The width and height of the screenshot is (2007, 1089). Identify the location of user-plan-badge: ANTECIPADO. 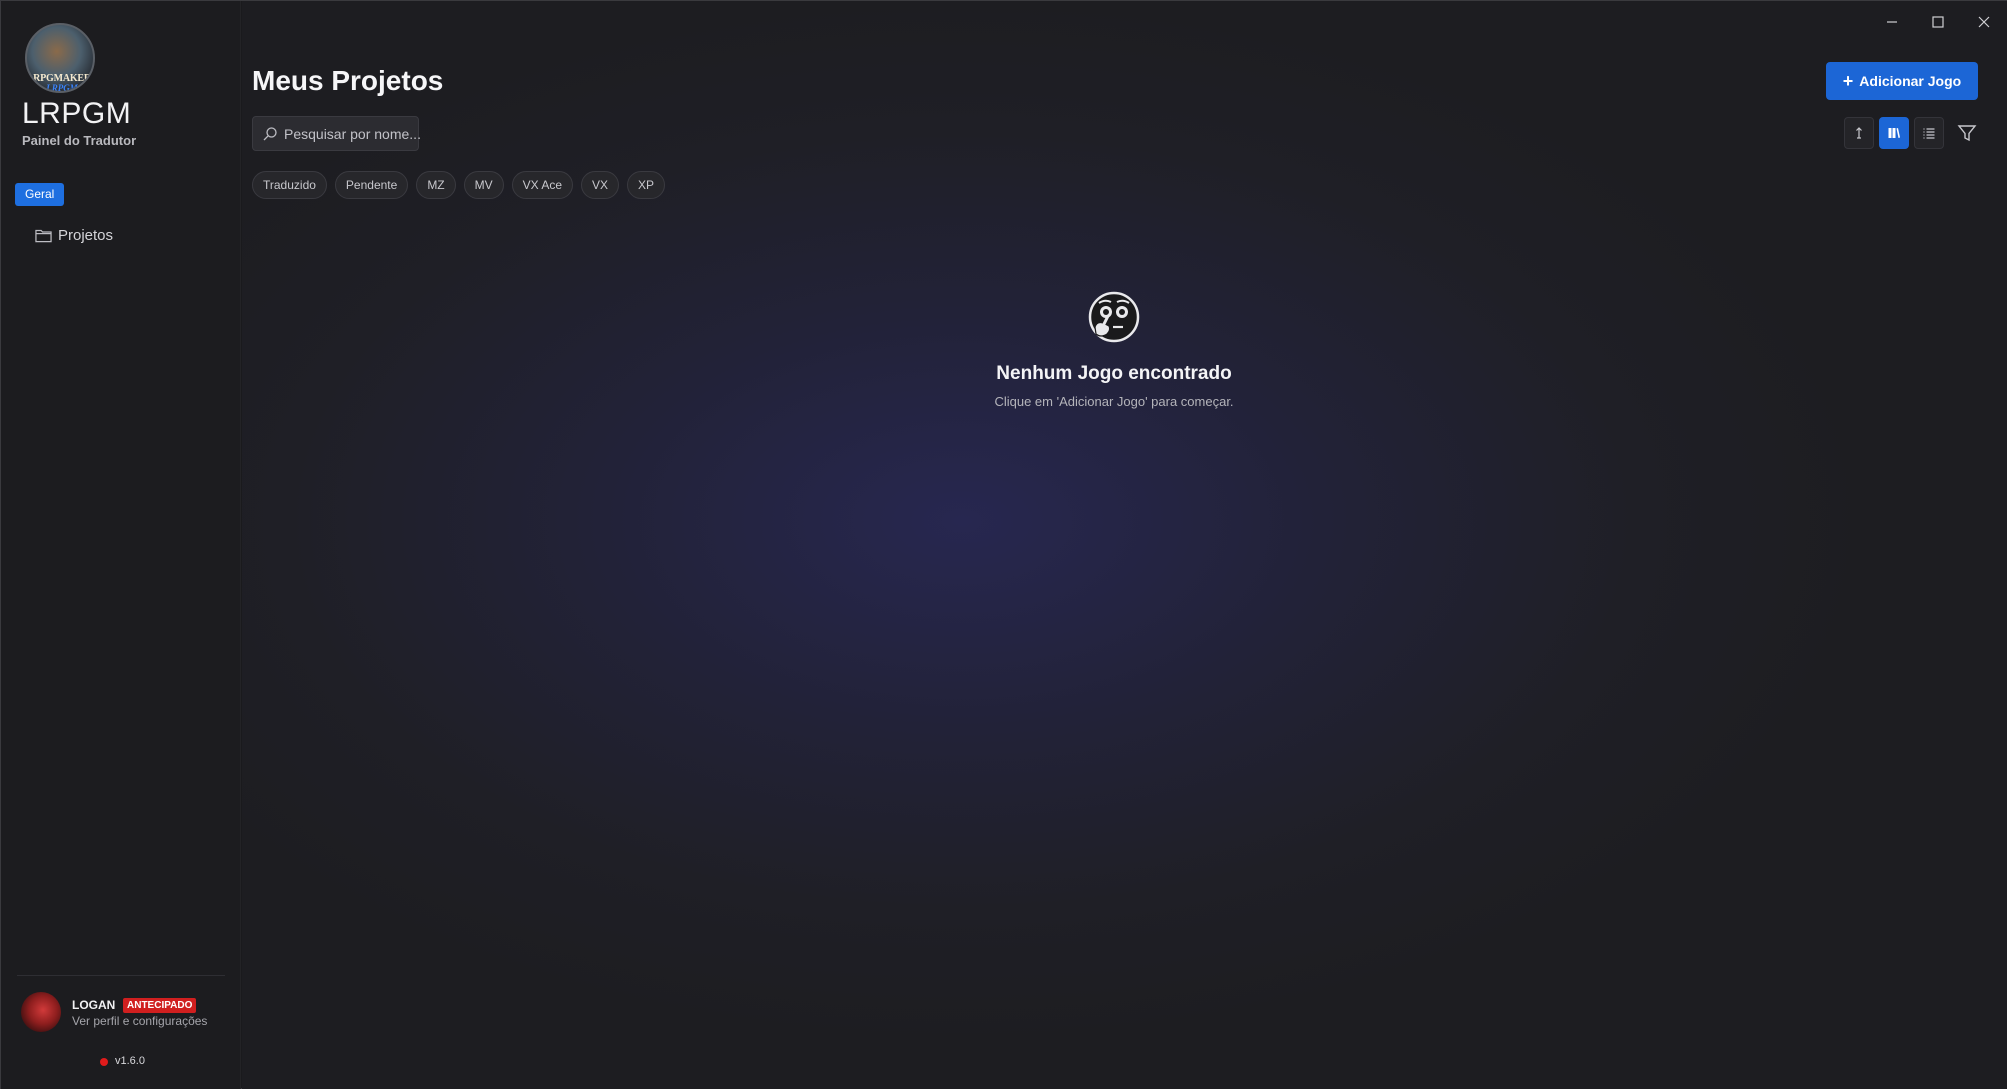
(160, 1005).